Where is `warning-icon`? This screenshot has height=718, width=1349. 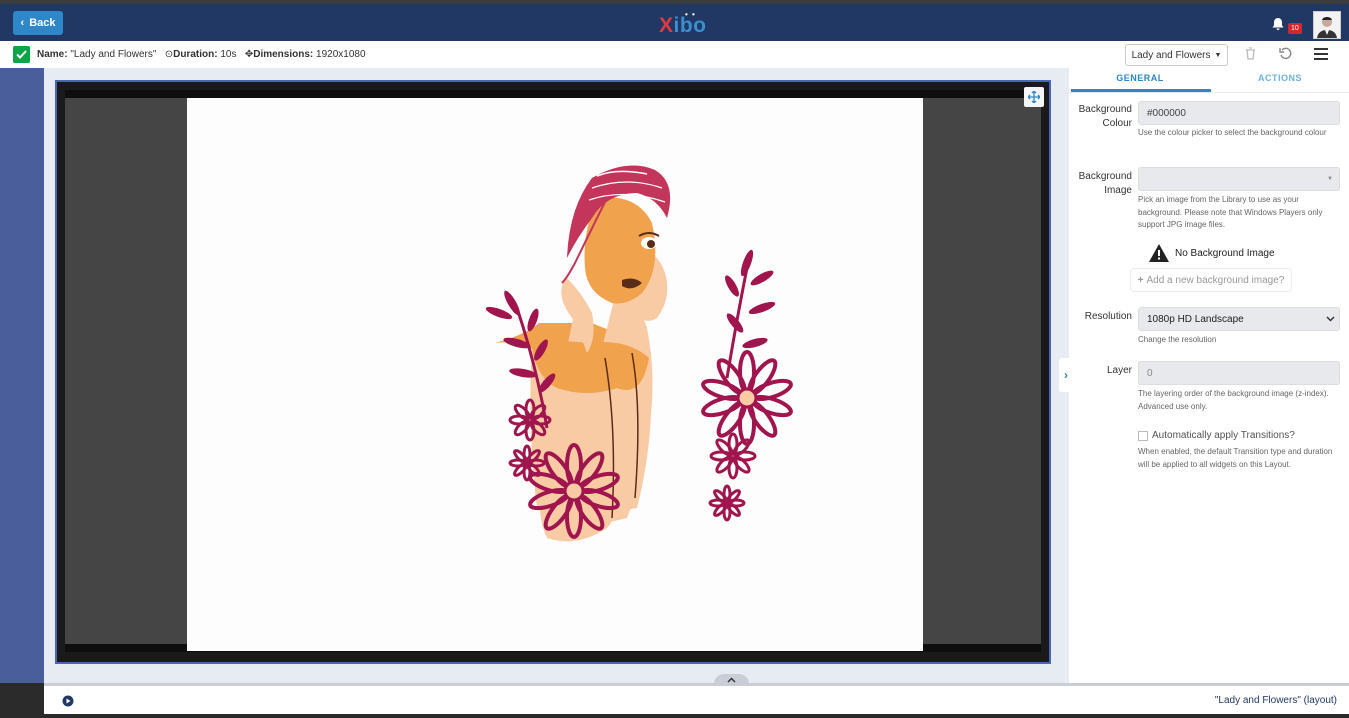 warning-icon is located at coordinates (1159, 253).